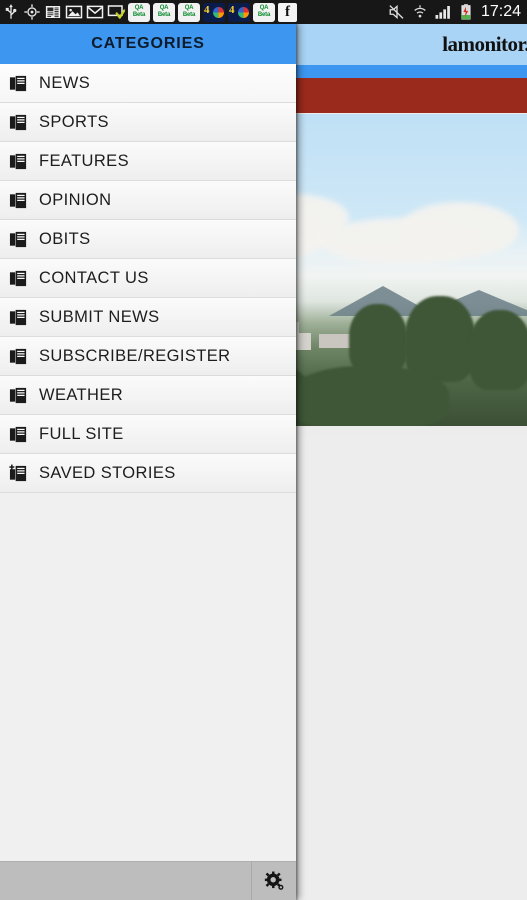  Describe the element at coordinates (65, 238) in the screenshot. I see `sidebar-item-label: OBITS` at that location.